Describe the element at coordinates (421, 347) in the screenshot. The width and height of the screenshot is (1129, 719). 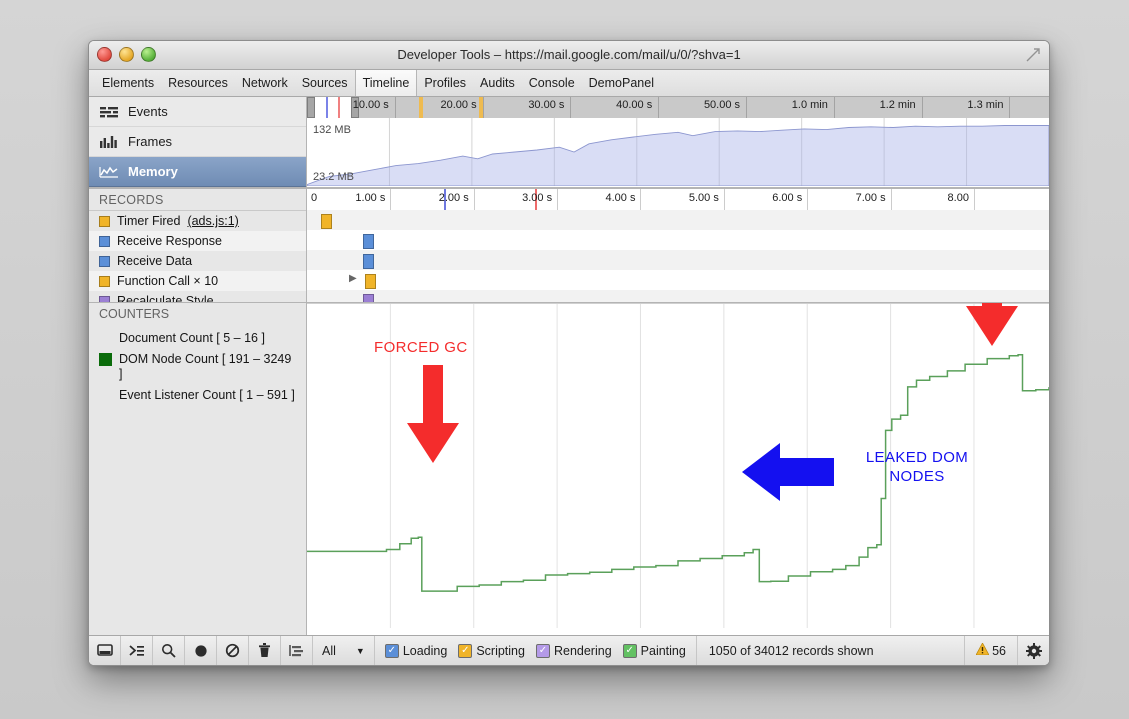
I see `annotation-forced-gc-left-label: FORCED GC` at that location.